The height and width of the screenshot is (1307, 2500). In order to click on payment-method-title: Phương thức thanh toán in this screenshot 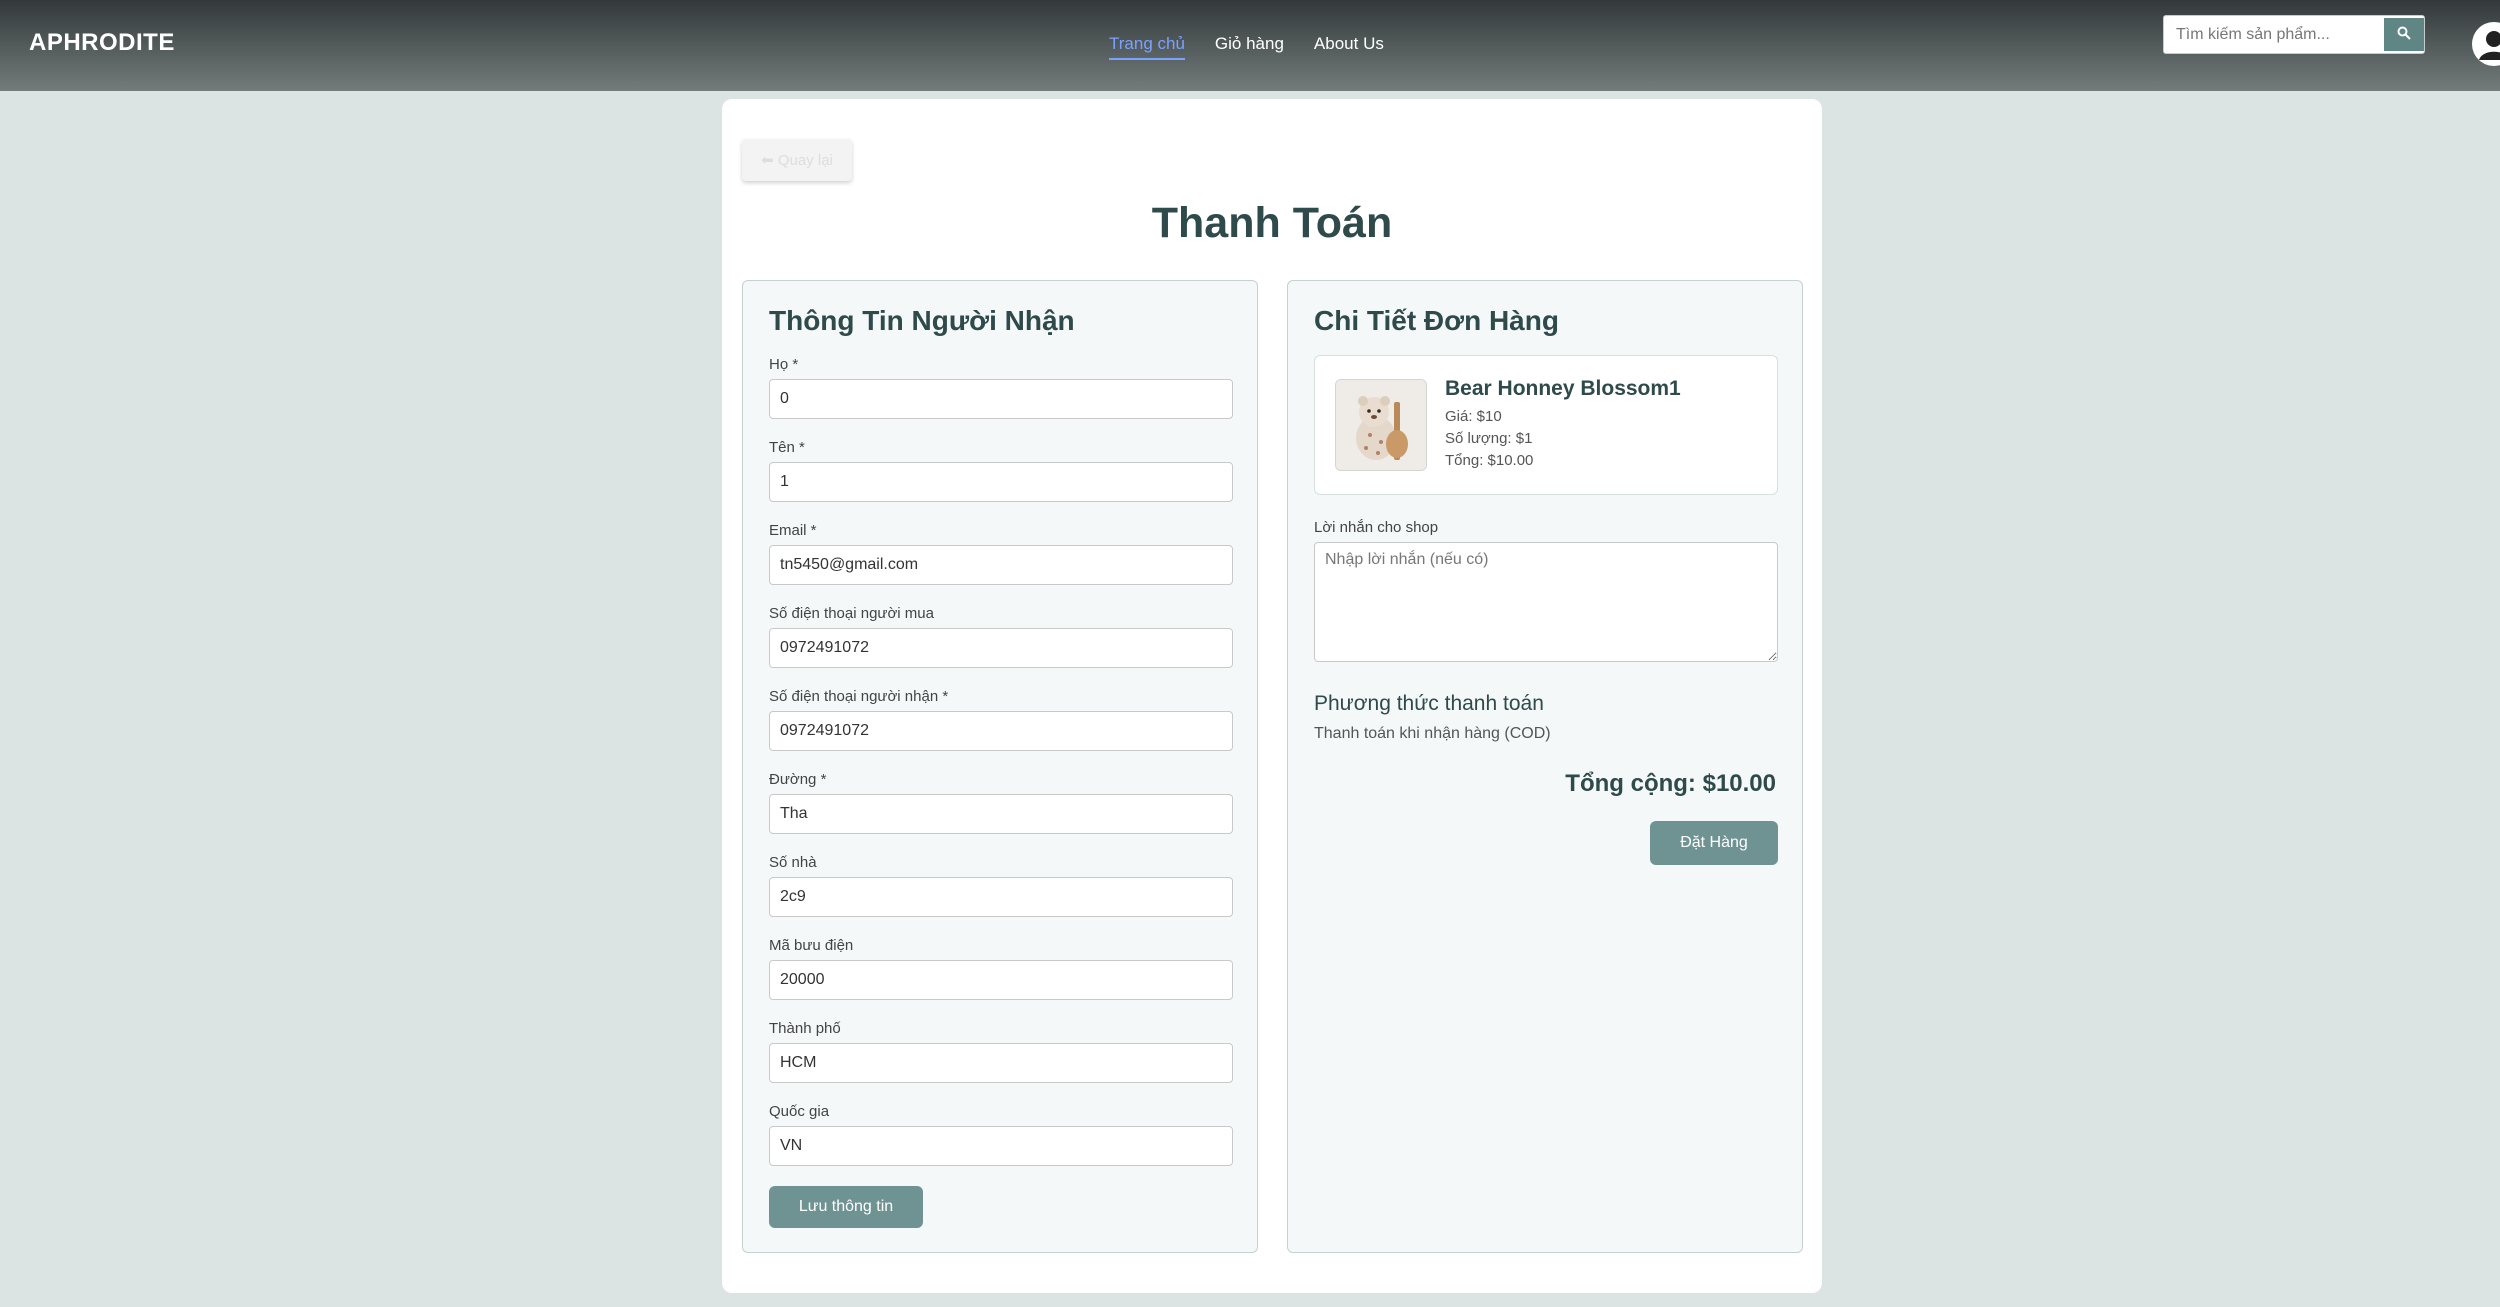, I will do `click(1429, 703)`.